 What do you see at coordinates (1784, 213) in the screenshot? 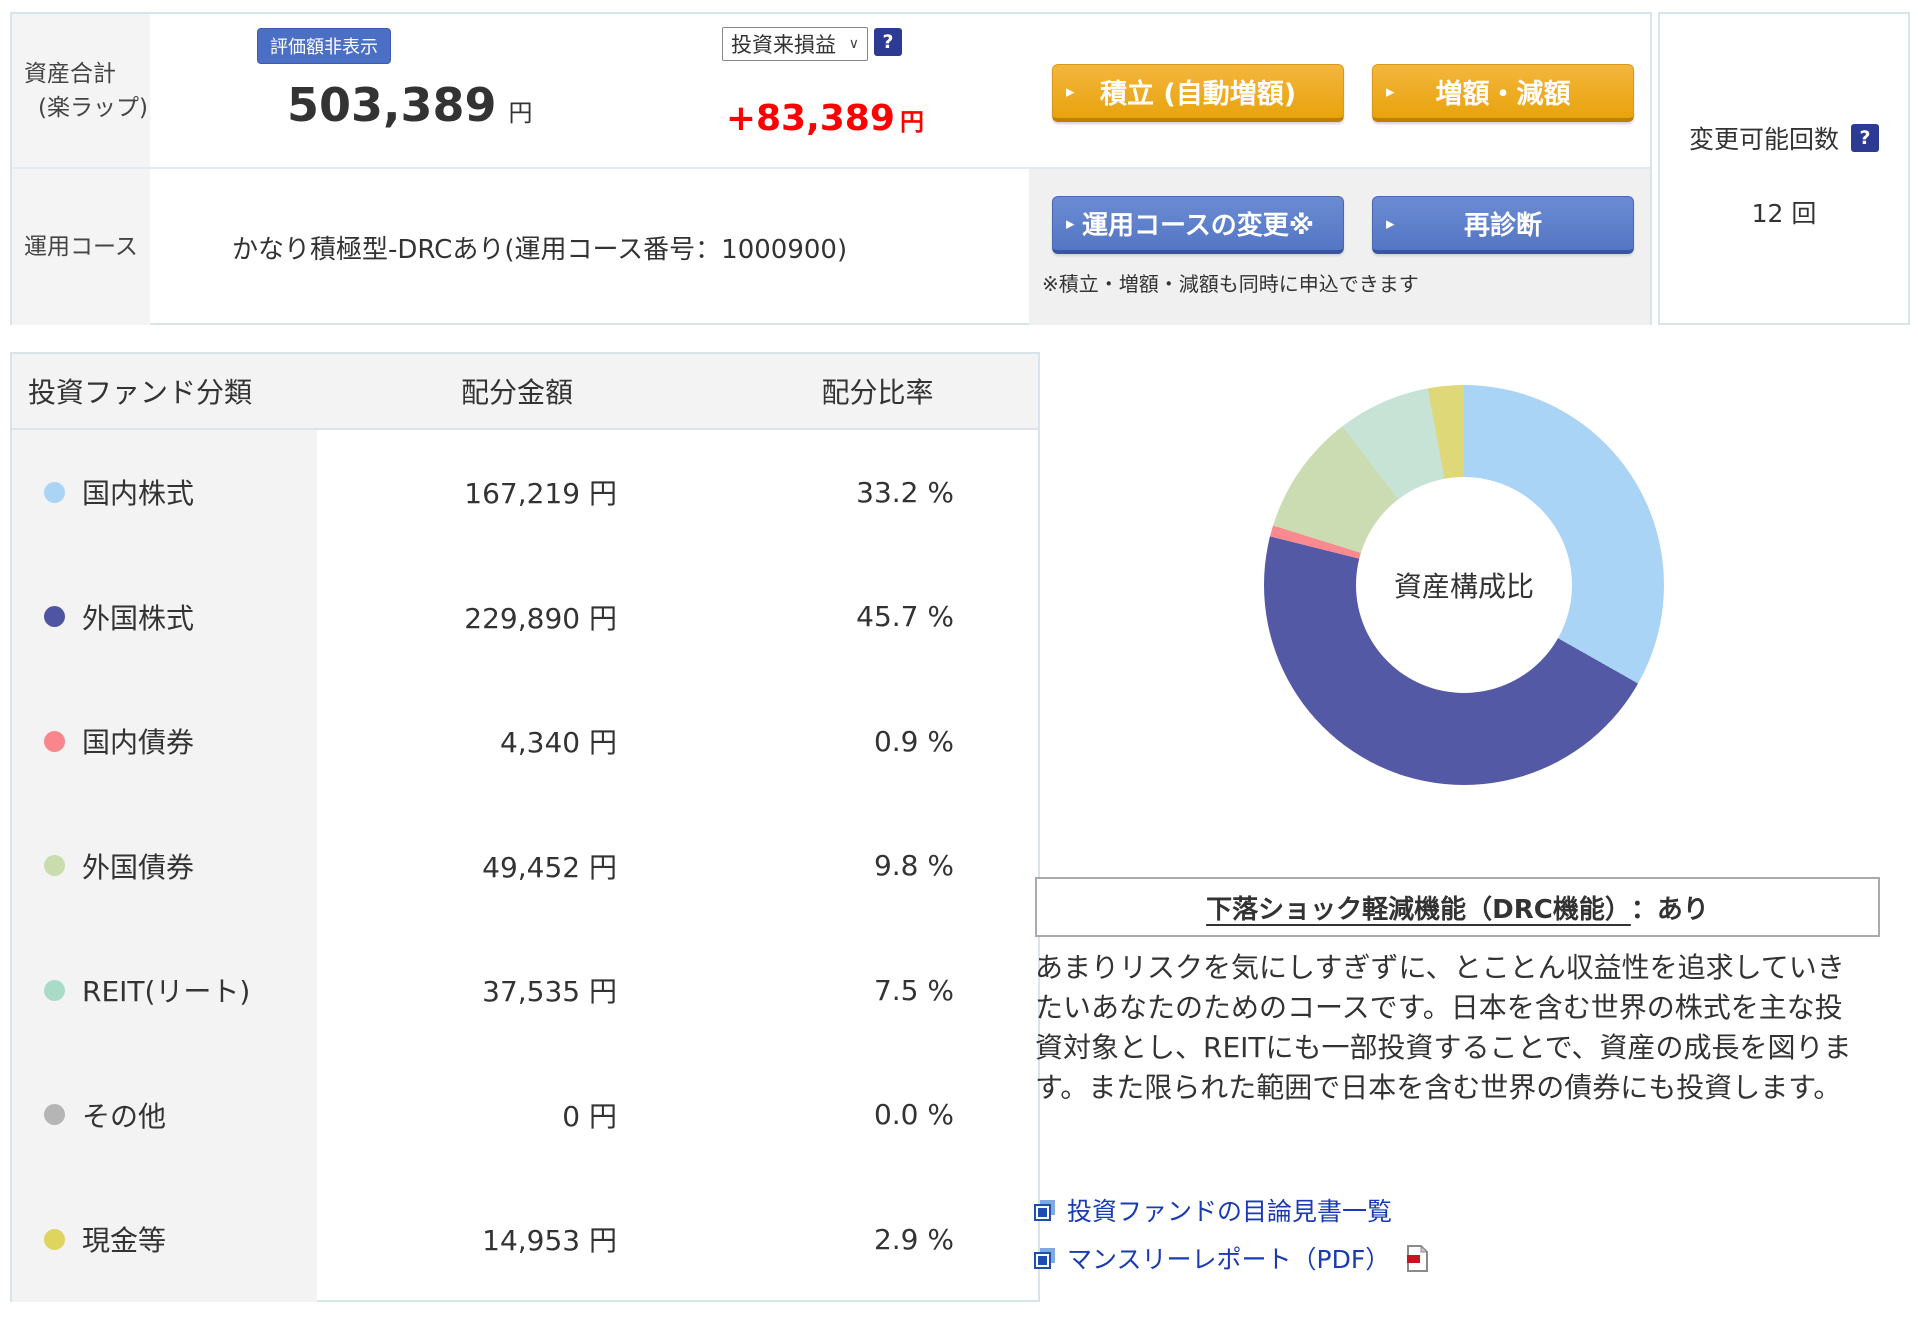
I see `change-count-value: 12 回` at bounding box center [1784, 213].